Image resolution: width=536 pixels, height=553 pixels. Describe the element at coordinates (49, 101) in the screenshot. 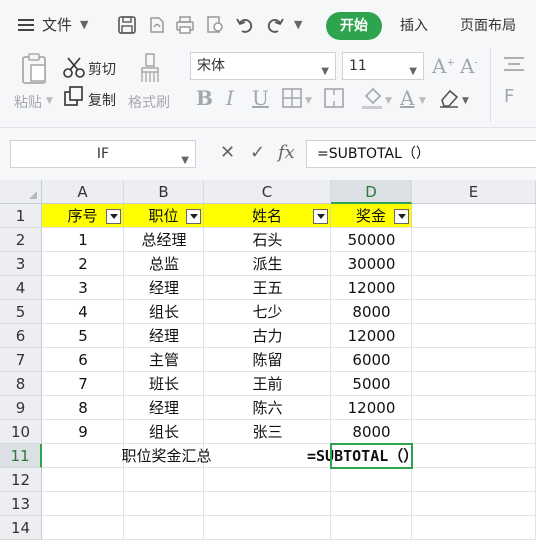

I see `paste-dropdown-icon: ▼` at that location.